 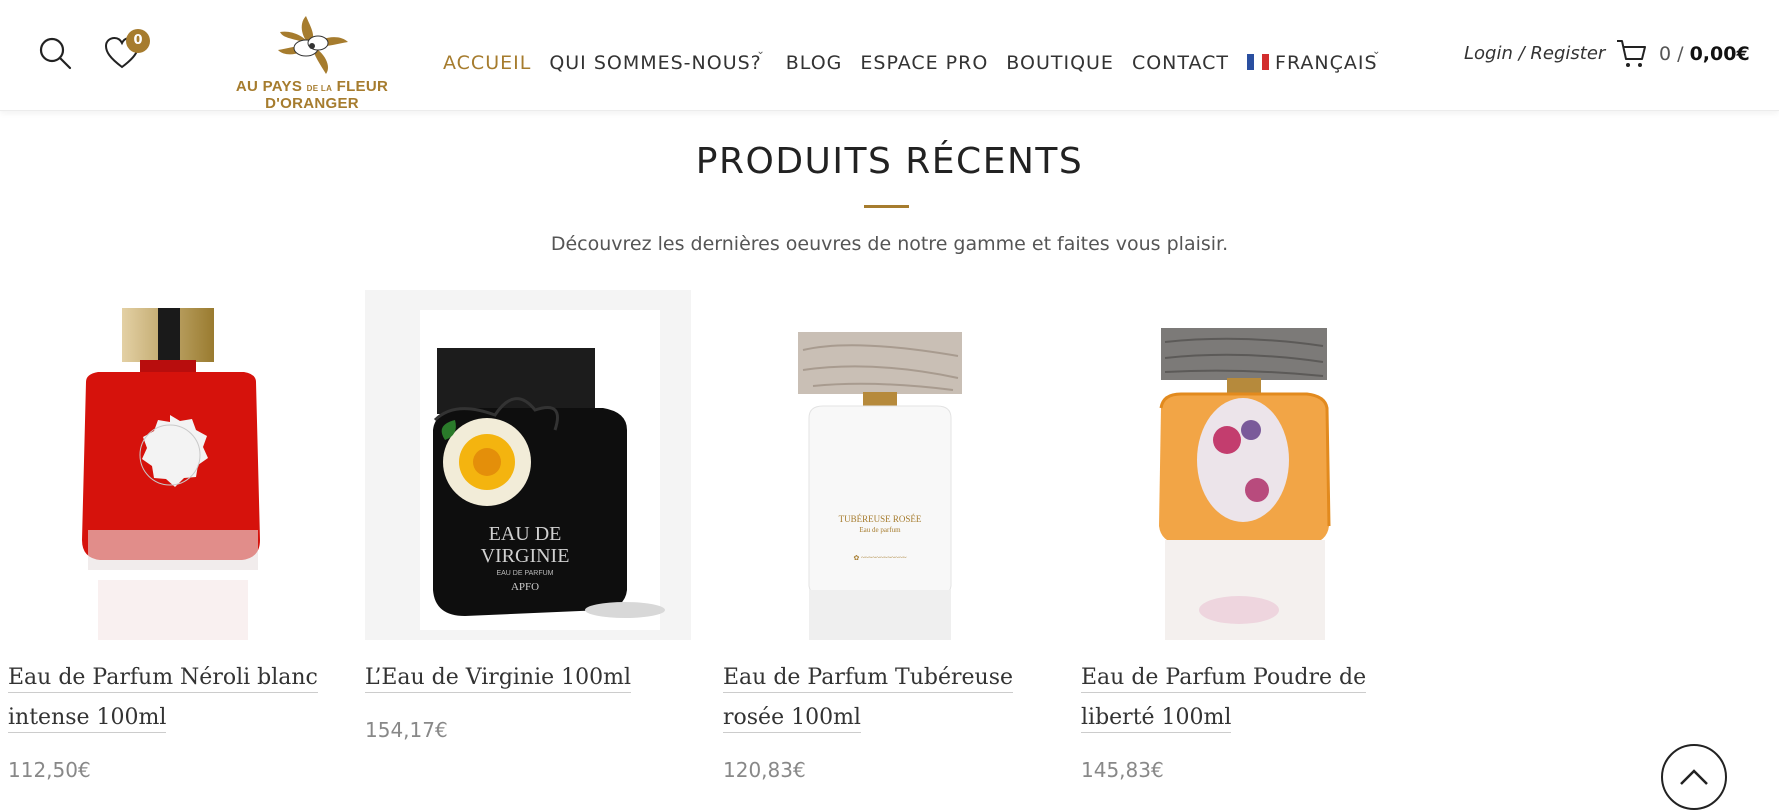 What do you see at coordinates (1314, 60) in the screenshot?
I see `nav-item-language: FRANÇAIS ⌄` at bounding box center [1314, 60].